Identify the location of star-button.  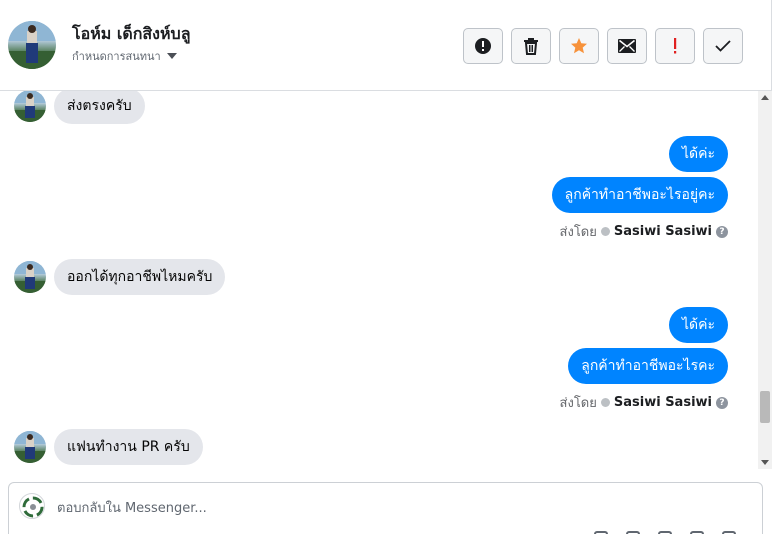
(579, 46).